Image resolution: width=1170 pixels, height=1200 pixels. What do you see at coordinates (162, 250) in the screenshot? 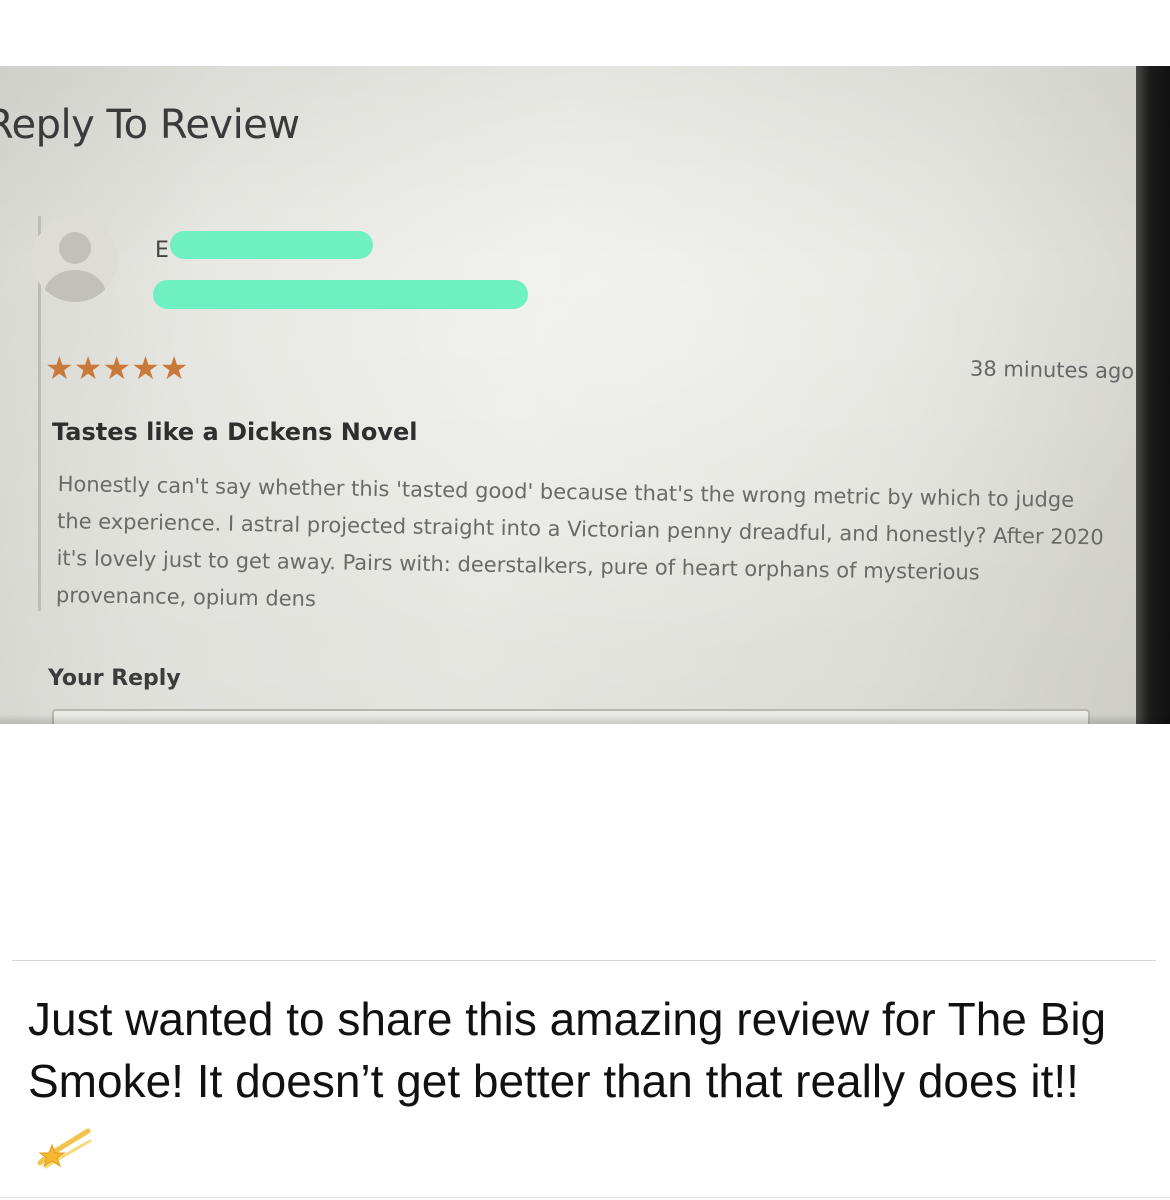
I see `reviewer-name: E` at bounding box center [162, 250].